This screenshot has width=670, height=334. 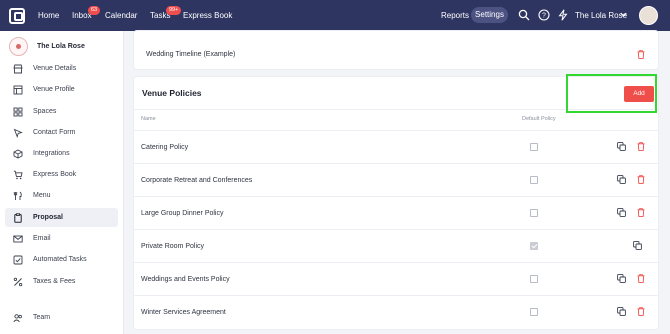 What do you see at coordinates (18, 111) in the screenshot?
I see `grid-icon` at bounding box center [18, 111].